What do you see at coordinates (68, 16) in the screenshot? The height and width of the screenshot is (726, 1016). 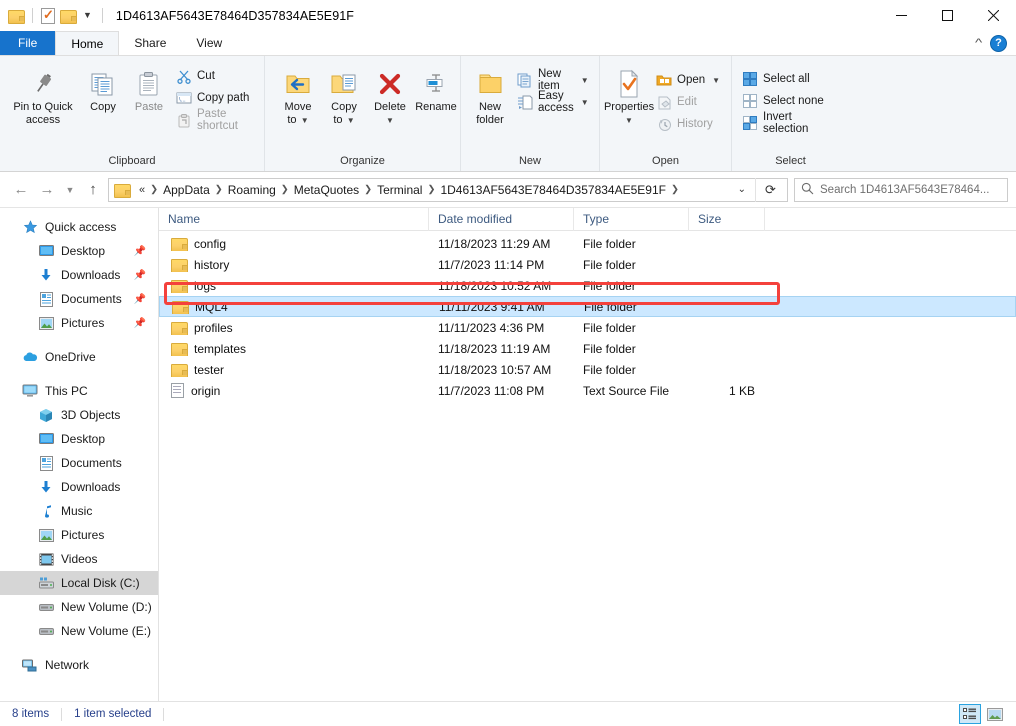 I see `new-folder-icon` at bounding box center [68, 16].